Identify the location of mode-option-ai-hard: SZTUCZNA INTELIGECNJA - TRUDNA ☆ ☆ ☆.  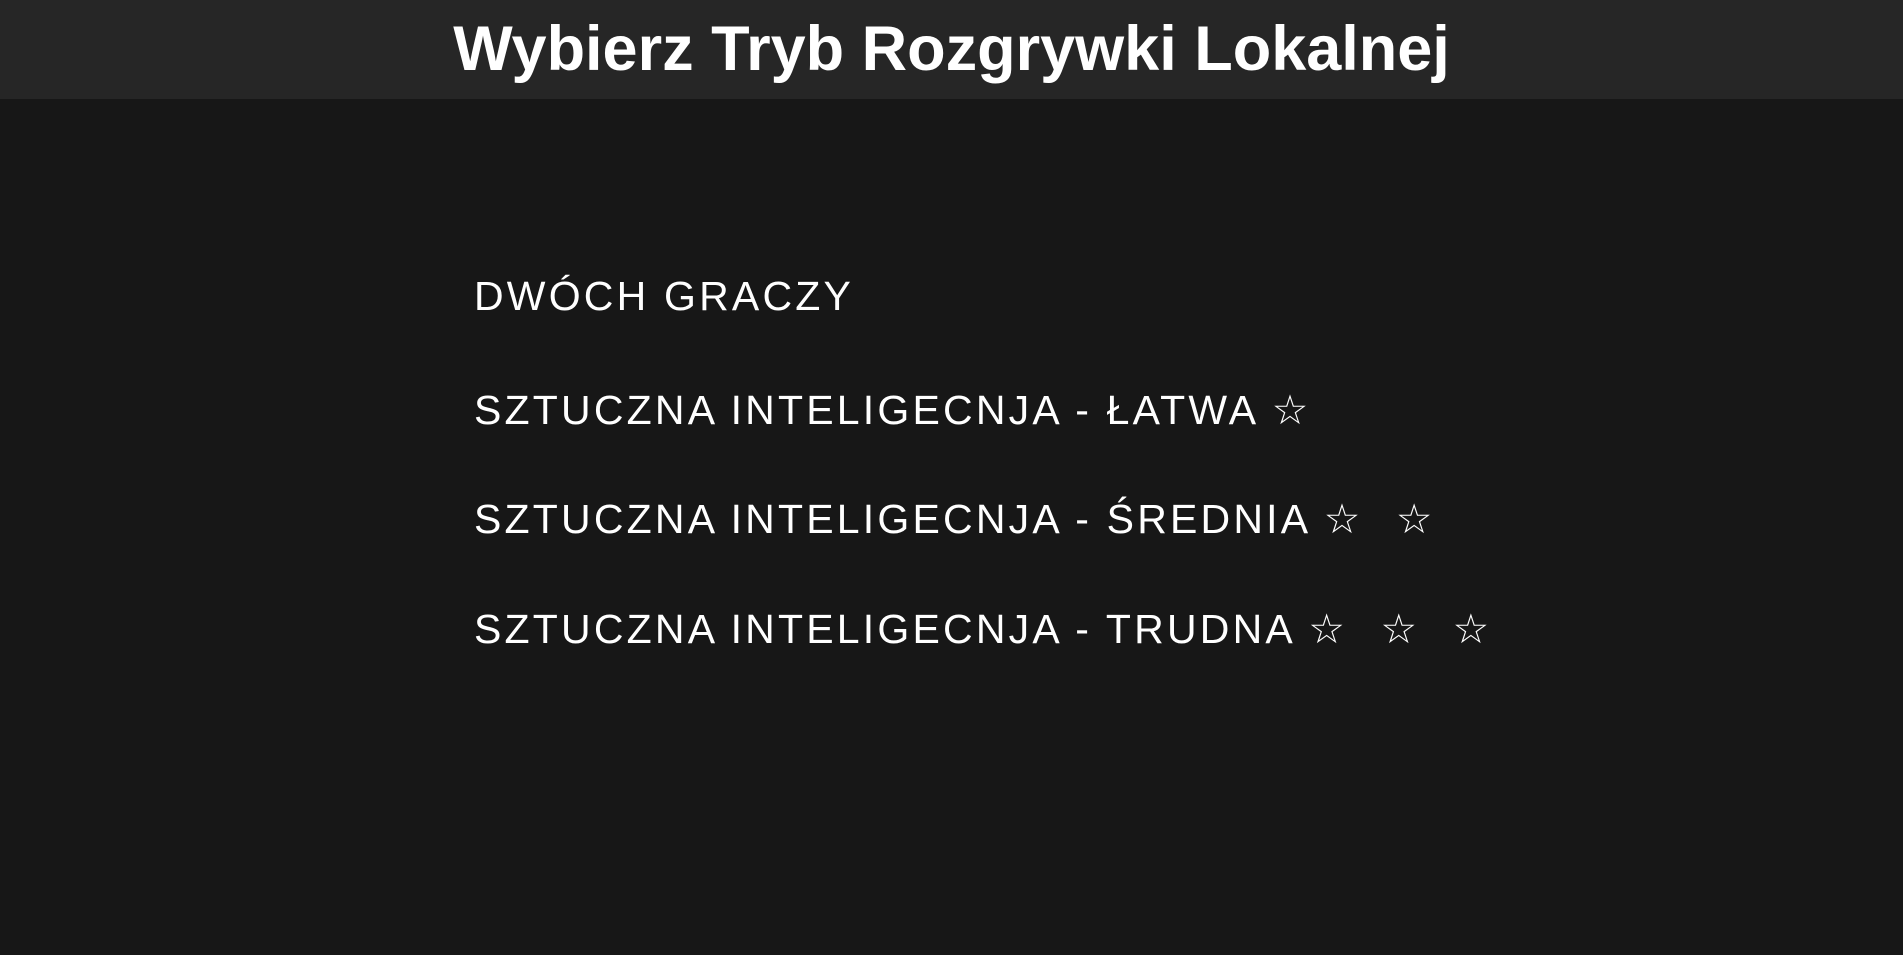
(987, 629).